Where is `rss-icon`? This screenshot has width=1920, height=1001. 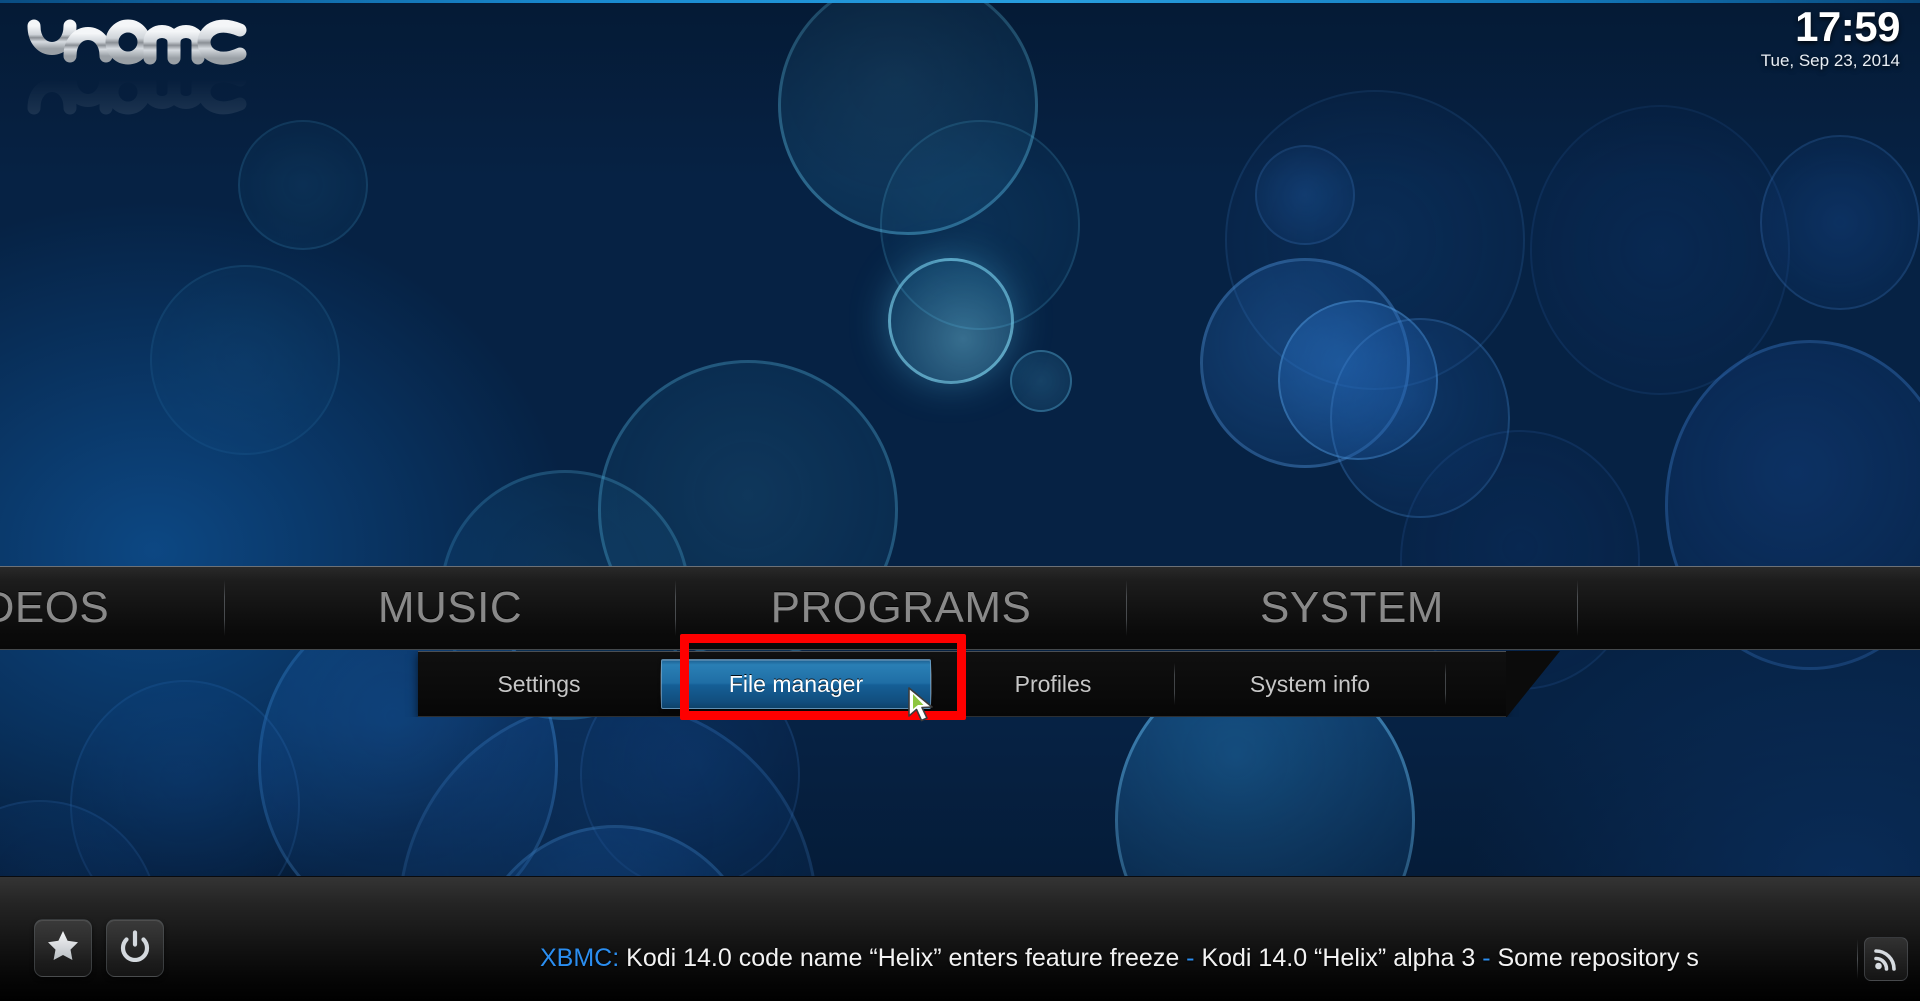
rss-icon is located at coordinates (1886, 959).